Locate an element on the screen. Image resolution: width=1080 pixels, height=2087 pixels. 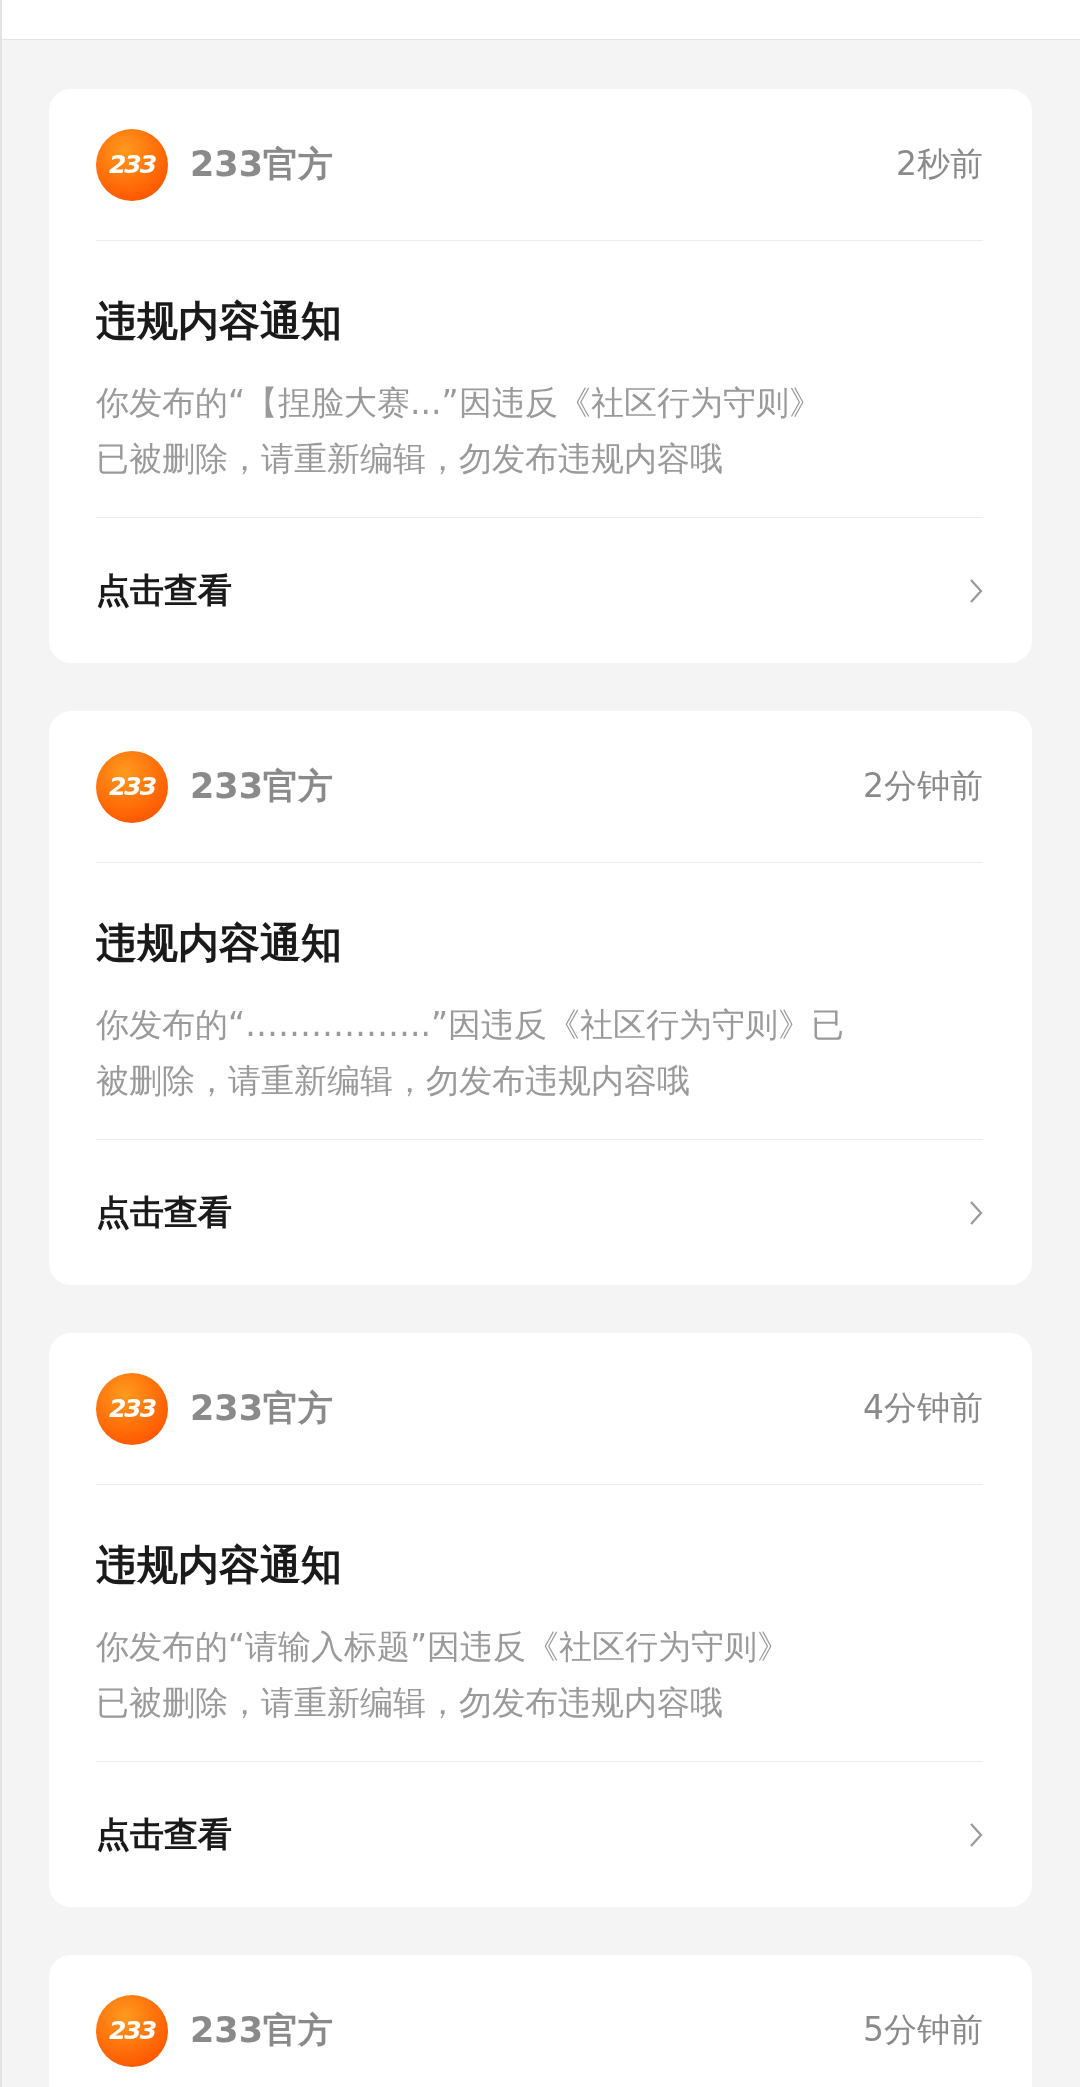
notification-text: 你发布的“请输入标题”因违反《社区行为守则》 已被删除，请重新编辑，勿发布违规内容哦 is located at coordinates (444, 1675).